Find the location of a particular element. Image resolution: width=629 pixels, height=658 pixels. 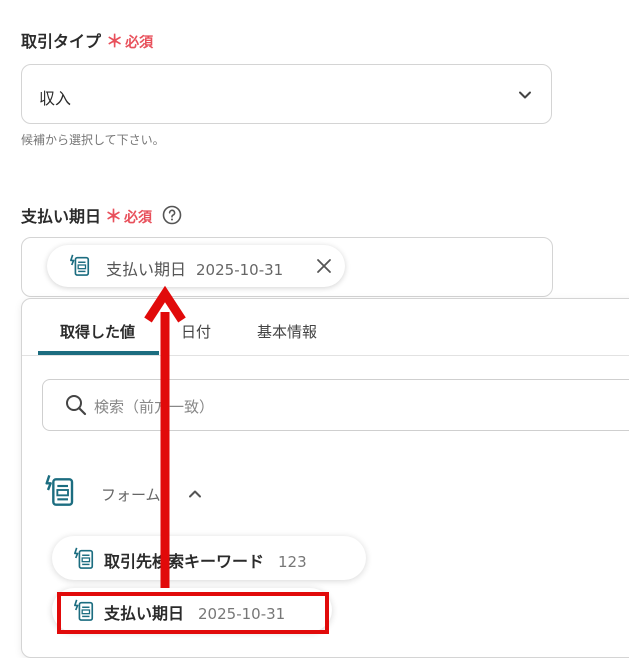

chip-label: 支払い期日 2025-10-31 is located at coordinates (195, 269).